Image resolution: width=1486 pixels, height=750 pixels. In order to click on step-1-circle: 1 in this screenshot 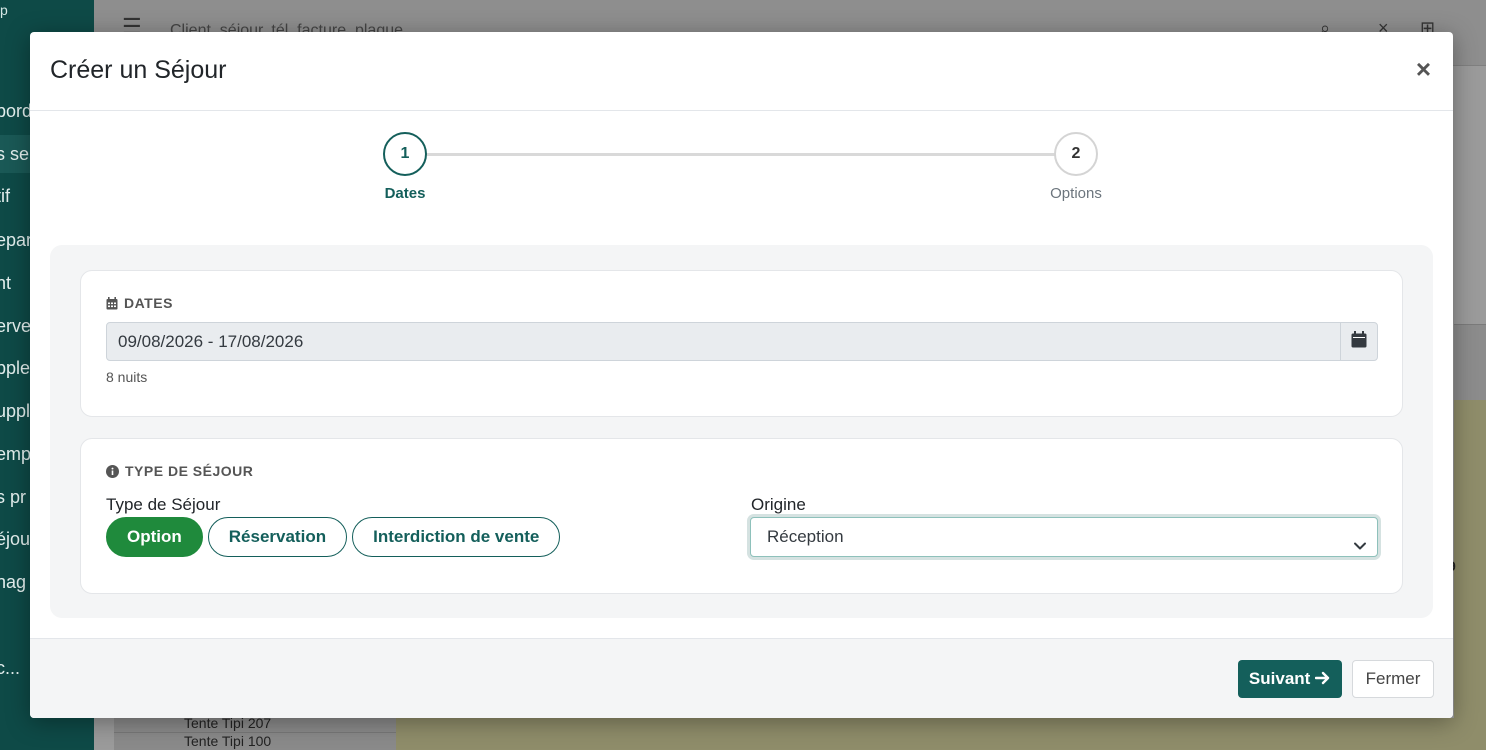, I will do `click(405, 154)`.